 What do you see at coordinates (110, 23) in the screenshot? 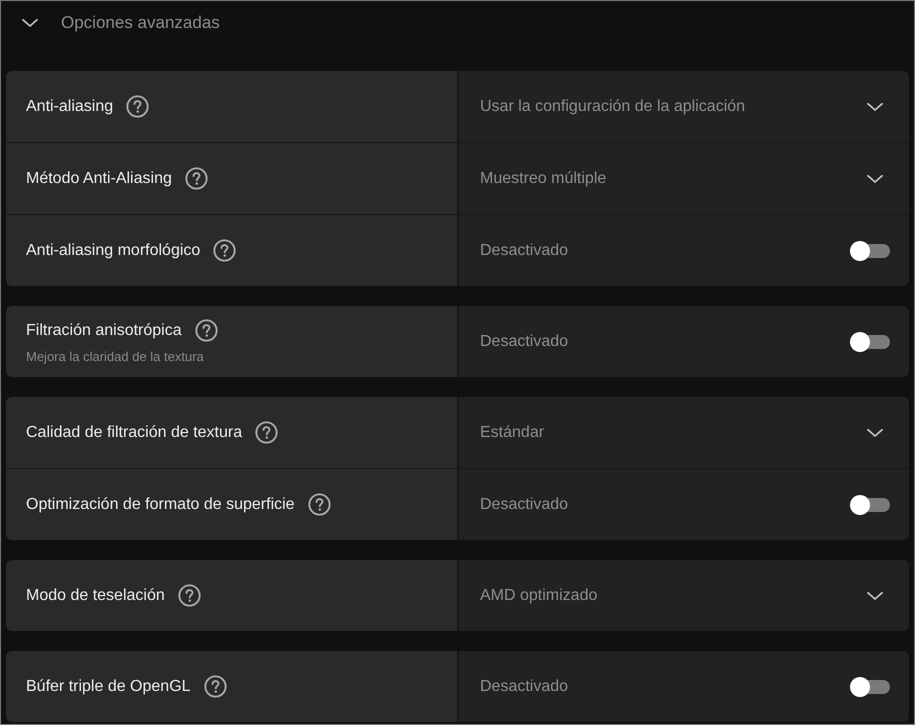
I see `section-header: Opciones avanzadas` at bounding box center [110, 23].